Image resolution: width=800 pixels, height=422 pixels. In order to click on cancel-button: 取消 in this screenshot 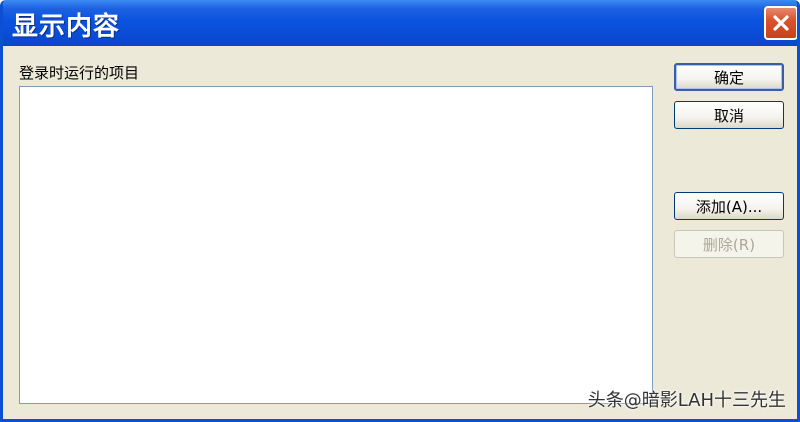, I will do `click(729, 115)`.